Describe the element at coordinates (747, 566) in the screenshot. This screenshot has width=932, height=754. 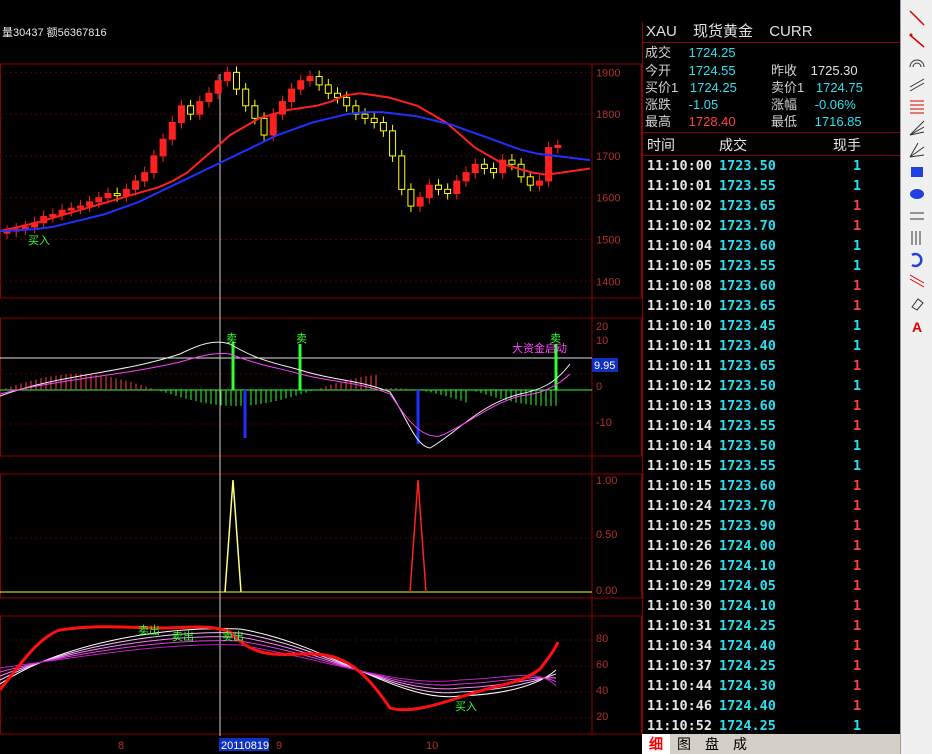
I see `tick-price: 1724.10` at that location.